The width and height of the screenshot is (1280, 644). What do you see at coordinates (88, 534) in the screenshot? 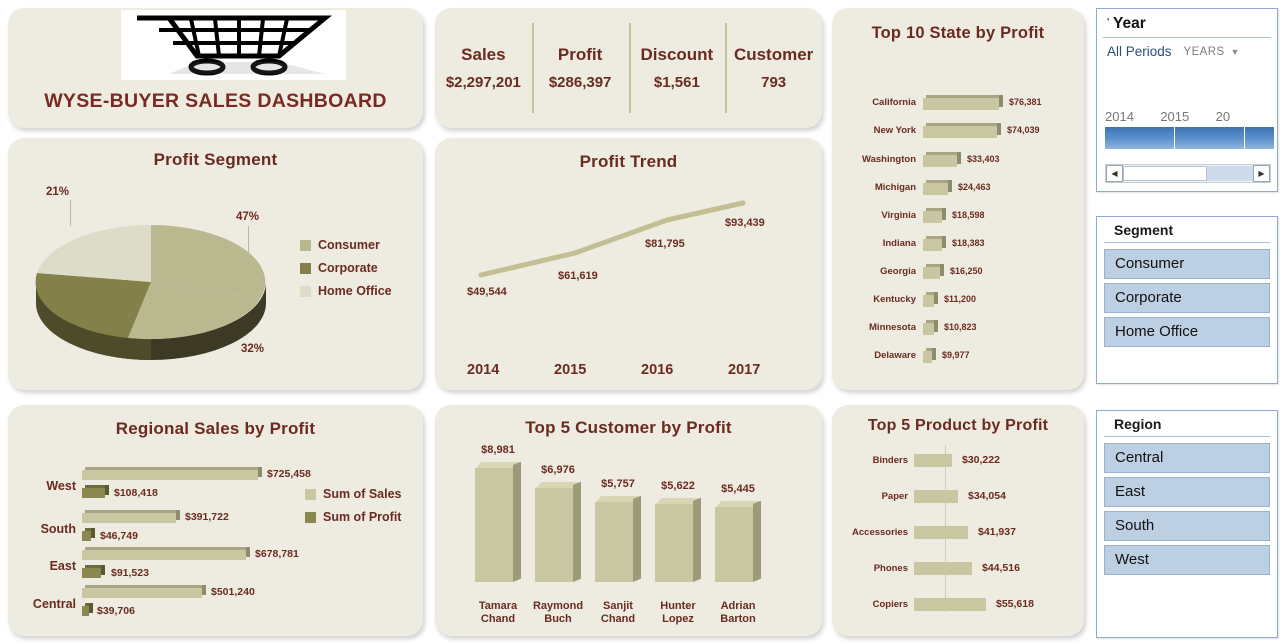
I see `region-profit-bar-south` at bounding box center [88, 534].